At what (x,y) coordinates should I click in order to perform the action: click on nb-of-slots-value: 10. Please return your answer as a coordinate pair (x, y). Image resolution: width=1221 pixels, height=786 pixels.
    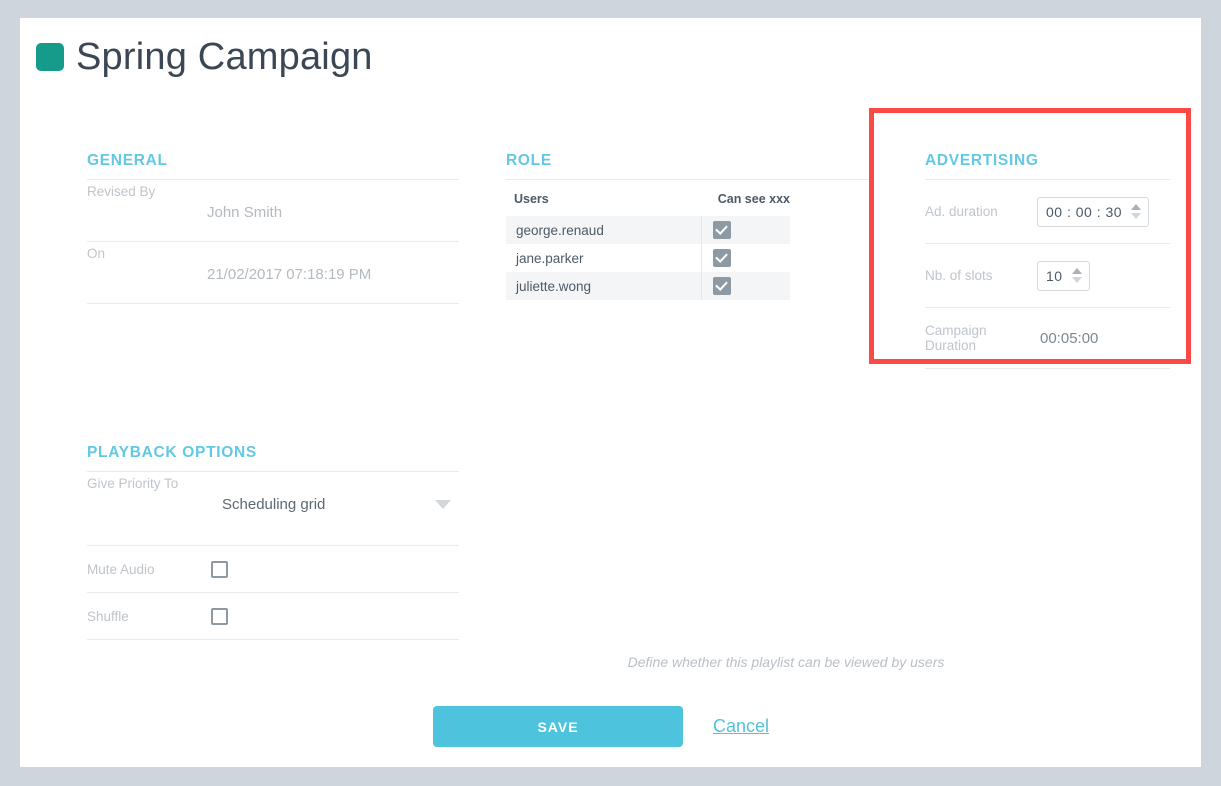
    Looking at the image, I should click on (1053, 276).